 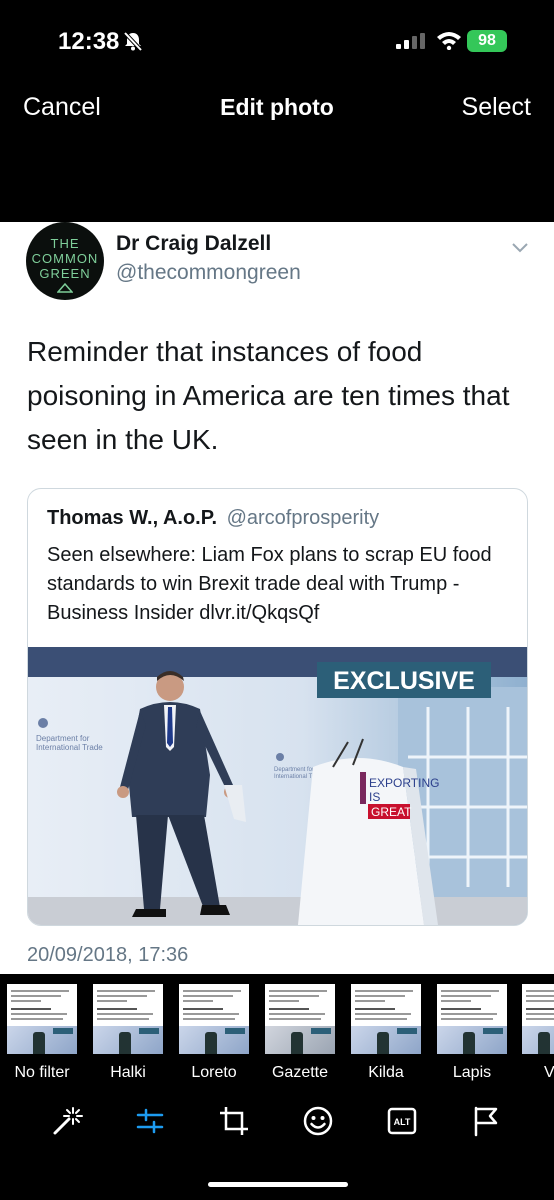 What do you see at coordinates (65, 243) in the screenshot?
I see `avatar-line: THE` at bounding box center [65, 243].